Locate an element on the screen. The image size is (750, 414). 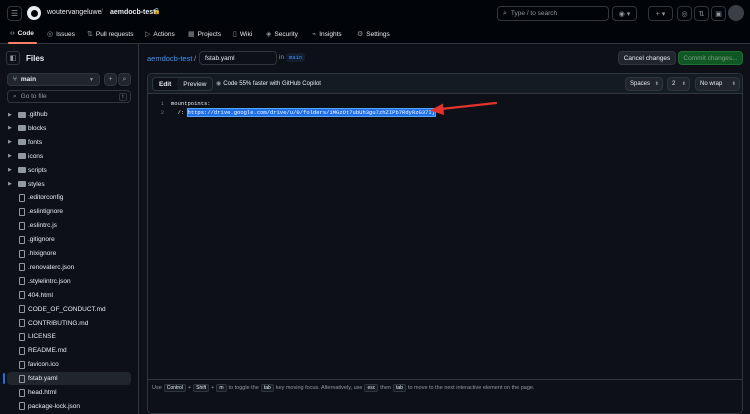
chevron-updown-icon: ⬍ is located at coordinates (733, 84).